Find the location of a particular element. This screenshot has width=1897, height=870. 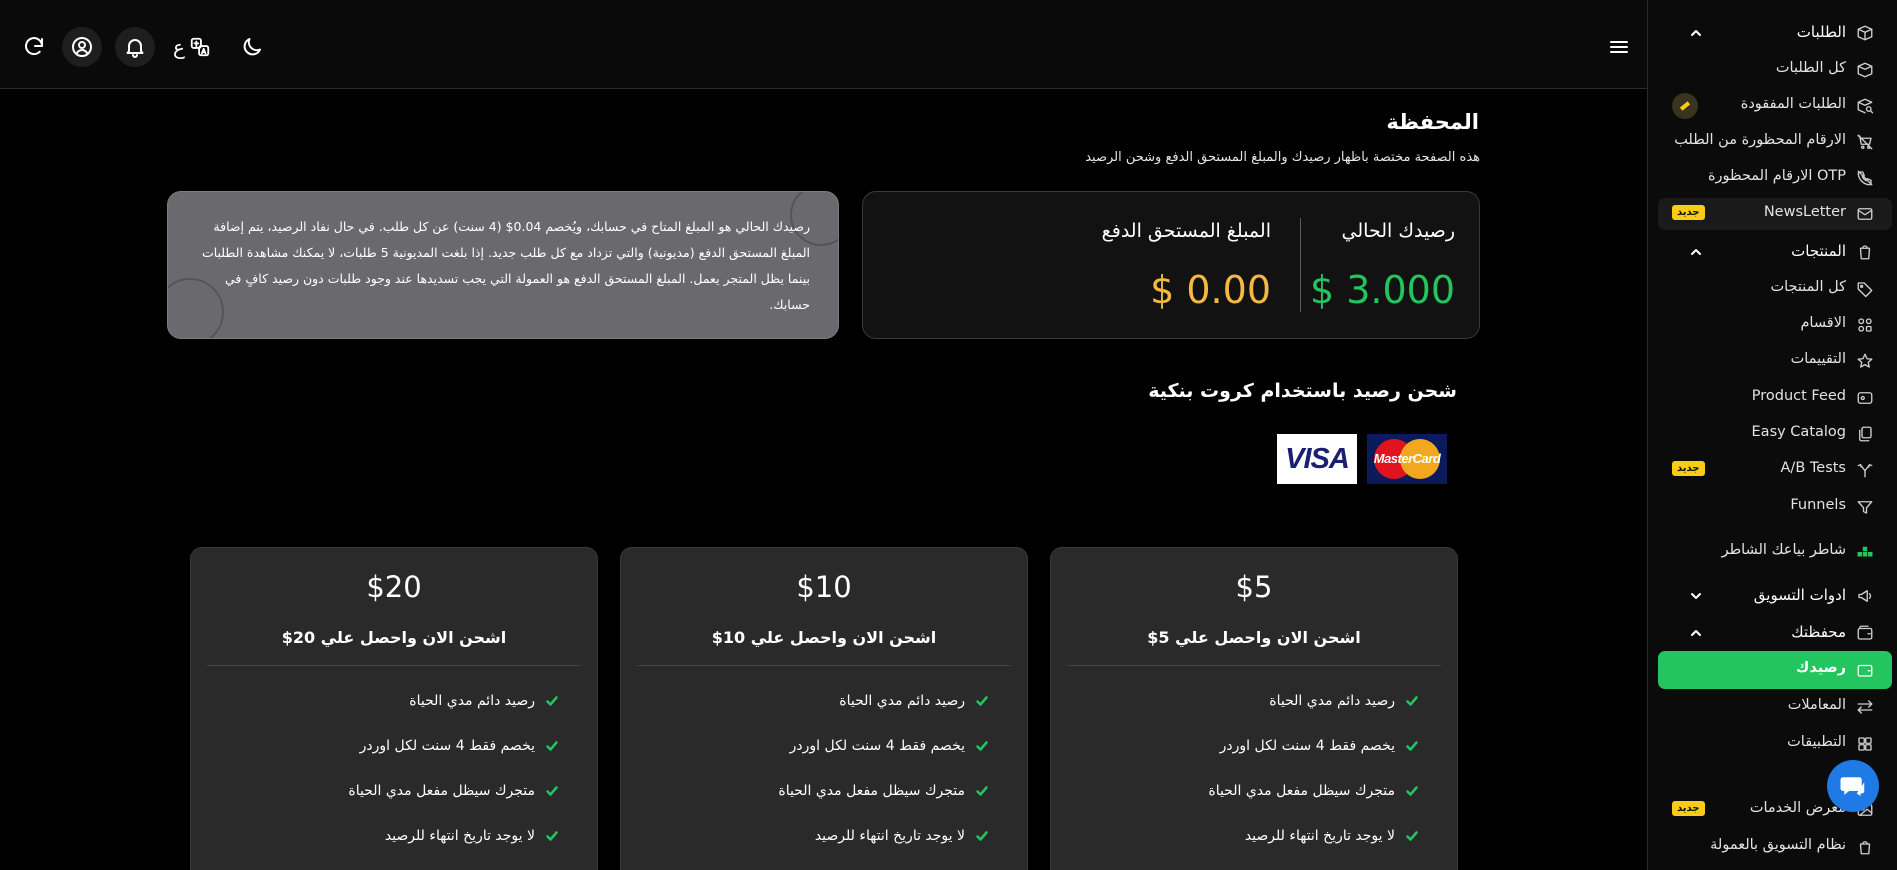

sidebar-item-label: المنتجات is located at coordinates (1818, 251).